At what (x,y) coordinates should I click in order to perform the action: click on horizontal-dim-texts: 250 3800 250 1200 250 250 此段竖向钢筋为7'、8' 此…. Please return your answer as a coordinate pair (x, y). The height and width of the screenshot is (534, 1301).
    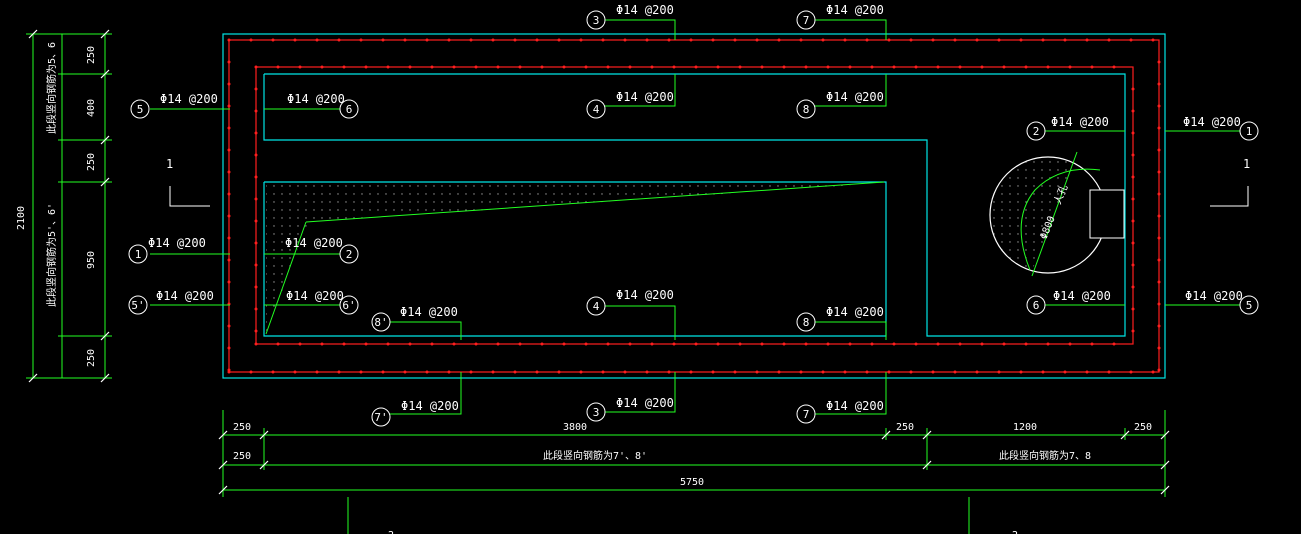
    Looking at the image, I should click on (692, 455).